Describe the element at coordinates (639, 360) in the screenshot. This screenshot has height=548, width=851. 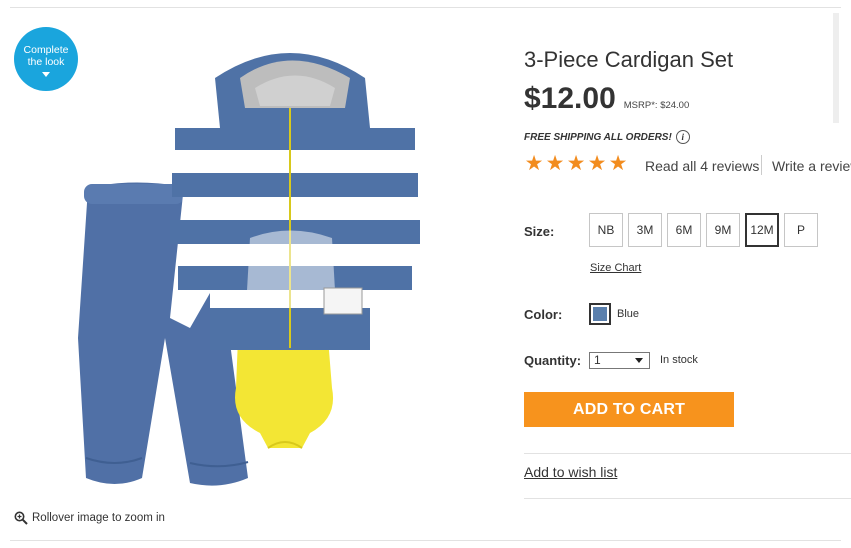
I see `caret-down-icon` at that location.